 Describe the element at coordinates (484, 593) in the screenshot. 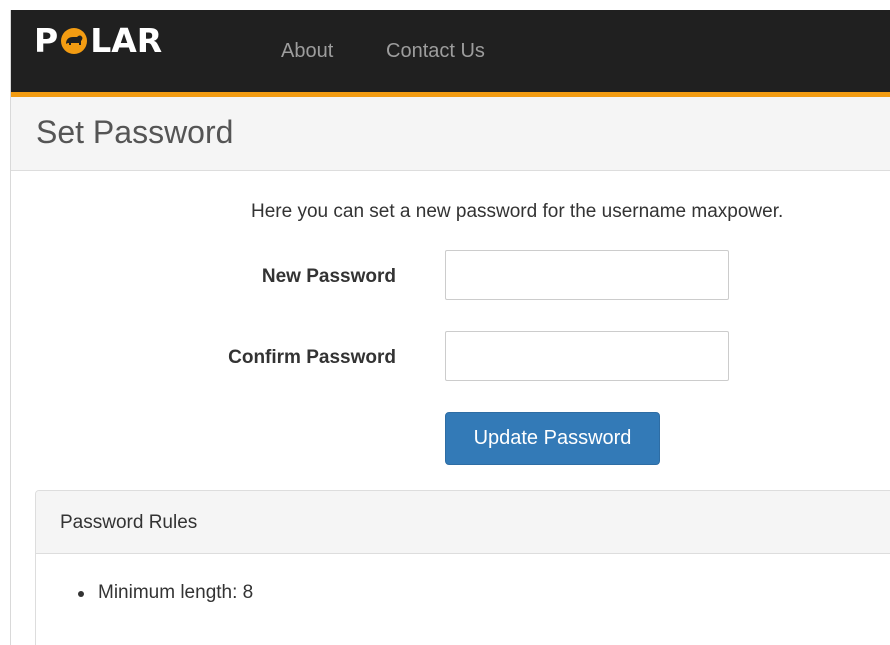

I see `list-item: Minimum length: 8` at that location.